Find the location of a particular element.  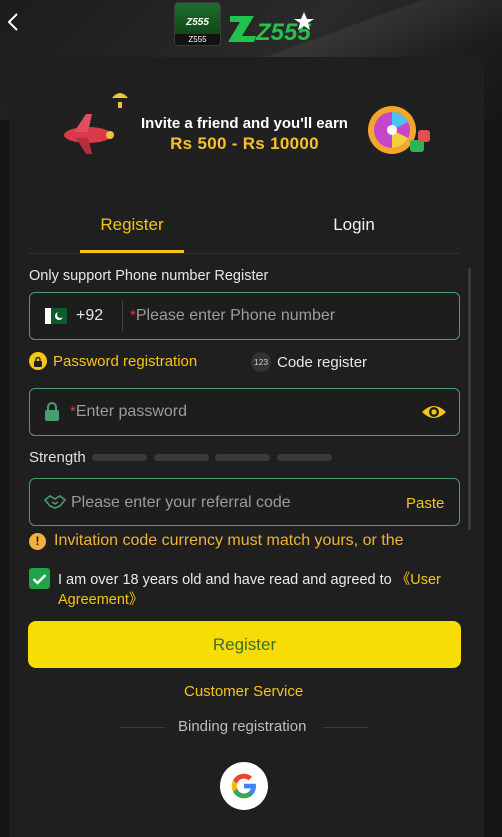

password-registration-option: Password registration is located at coordinates (113, 361).